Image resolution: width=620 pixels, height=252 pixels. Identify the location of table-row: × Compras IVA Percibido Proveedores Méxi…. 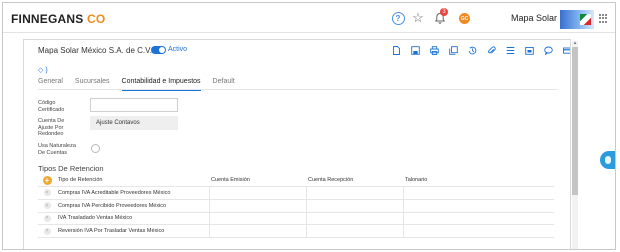
(296, 206).